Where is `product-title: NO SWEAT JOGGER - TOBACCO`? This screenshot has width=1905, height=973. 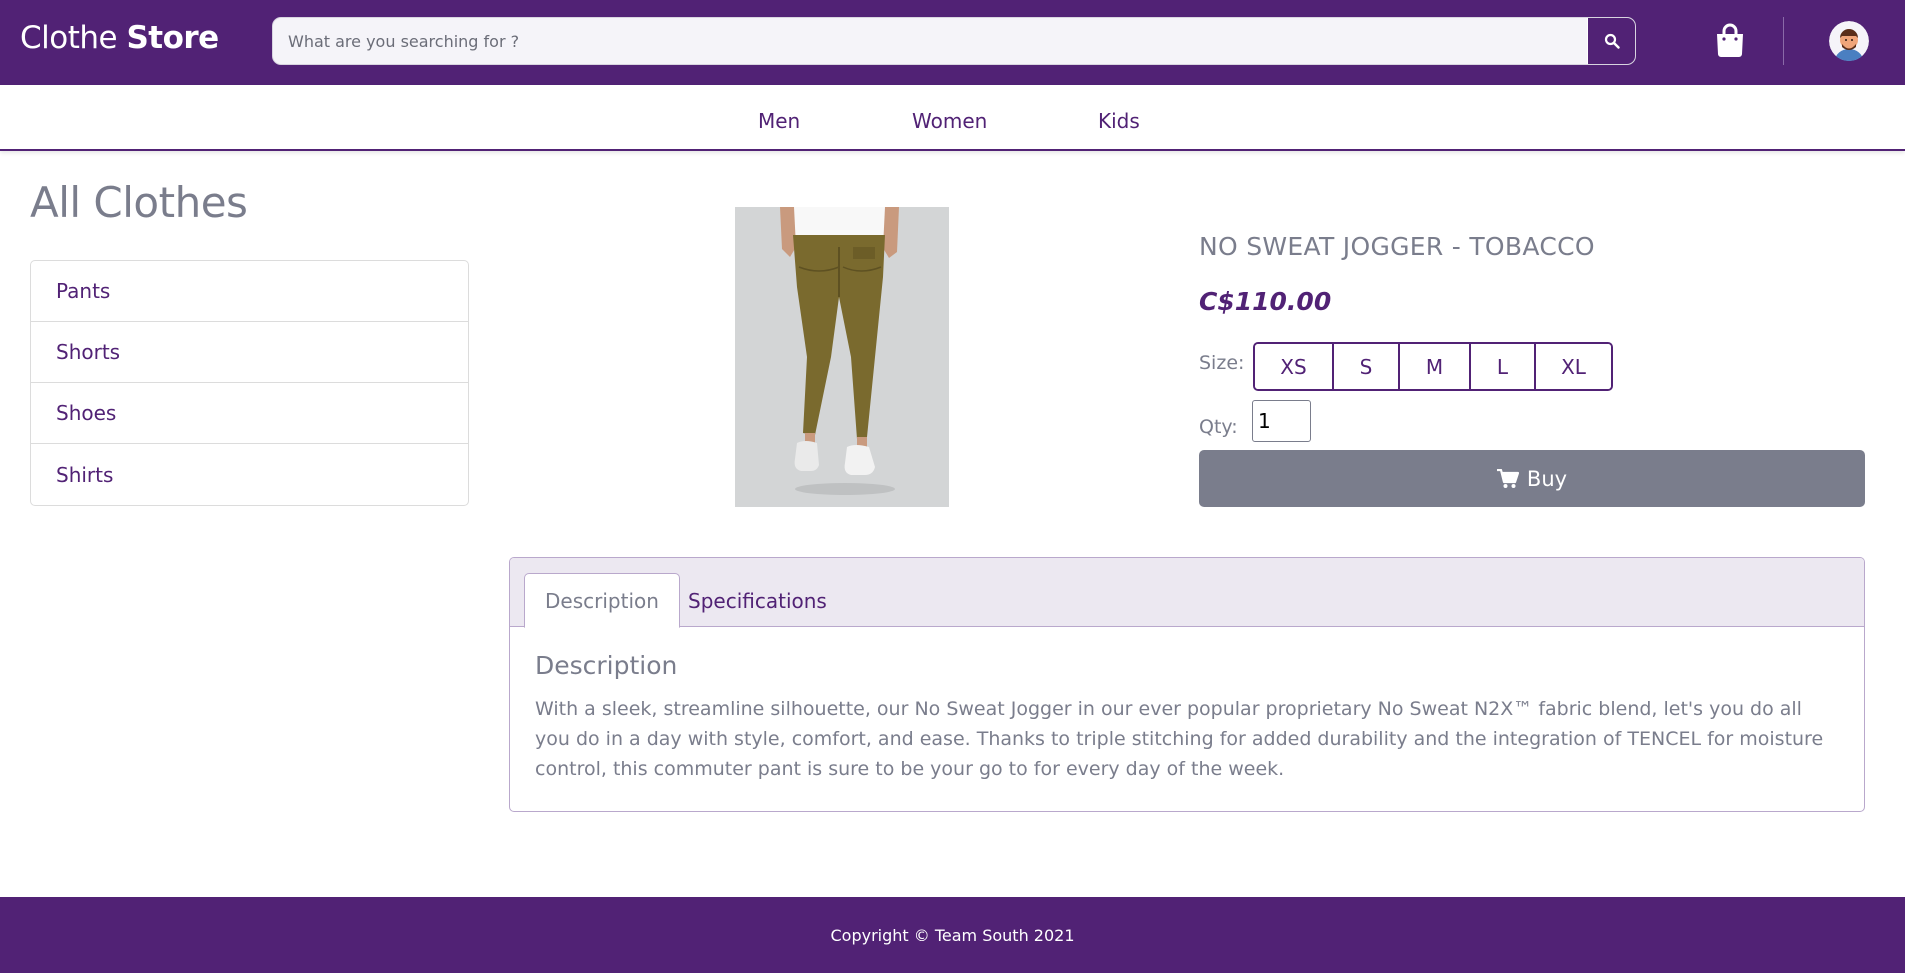
product-title: NO SWEAT JOGGER - TOBACCO is located at coordinates (1397, 246).